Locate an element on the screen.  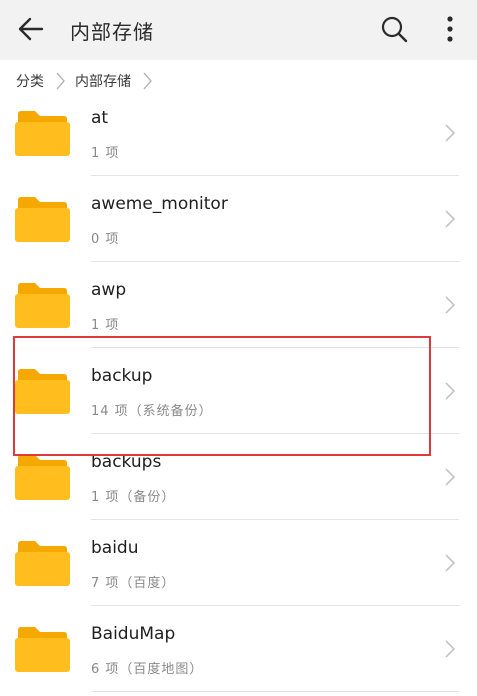
folder-name: BaiduMap is located at coordinates (133, 634).